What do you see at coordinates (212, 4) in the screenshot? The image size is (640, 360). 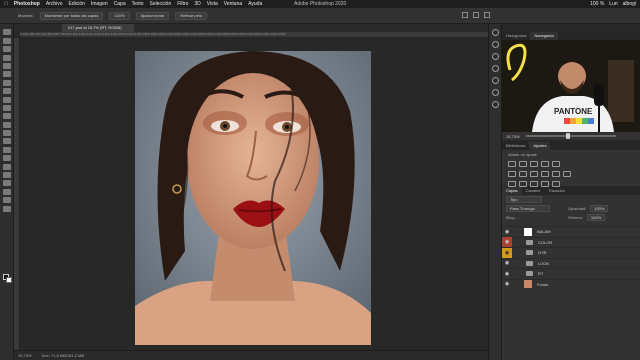 I see `menu-vista: Vista` at bounding box center [212, 4].